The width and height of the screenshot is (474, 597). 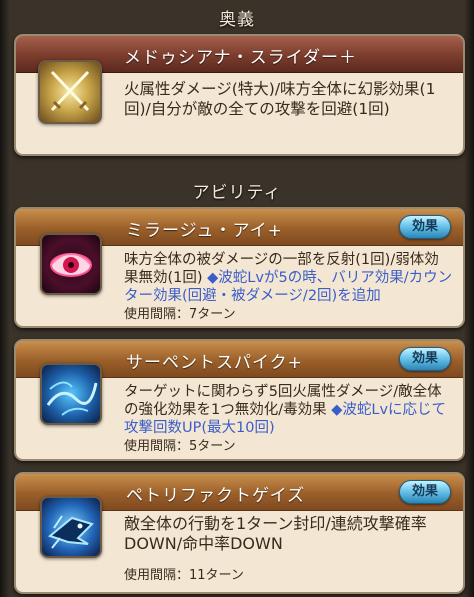 What do you see at coordinates (70, 92) in the screenshot?
I see `crossed-swords-icon` at bounding box center [70, 92].